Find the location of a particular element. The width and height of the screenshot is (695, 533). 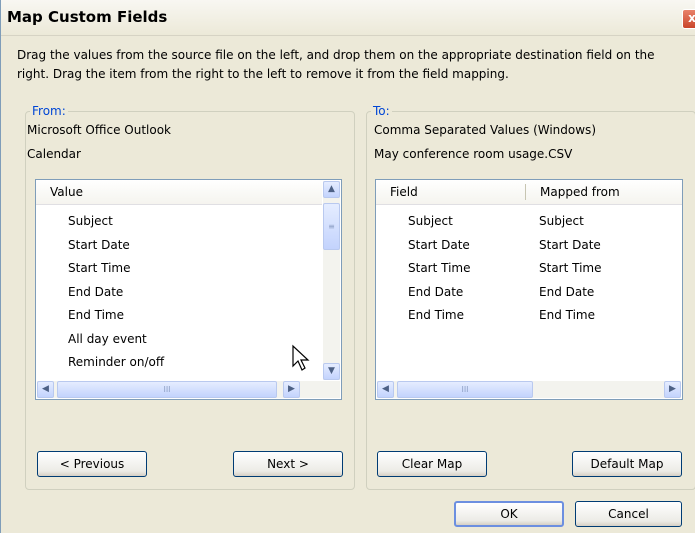

close-icon: x is located at coordinates (691, 18).